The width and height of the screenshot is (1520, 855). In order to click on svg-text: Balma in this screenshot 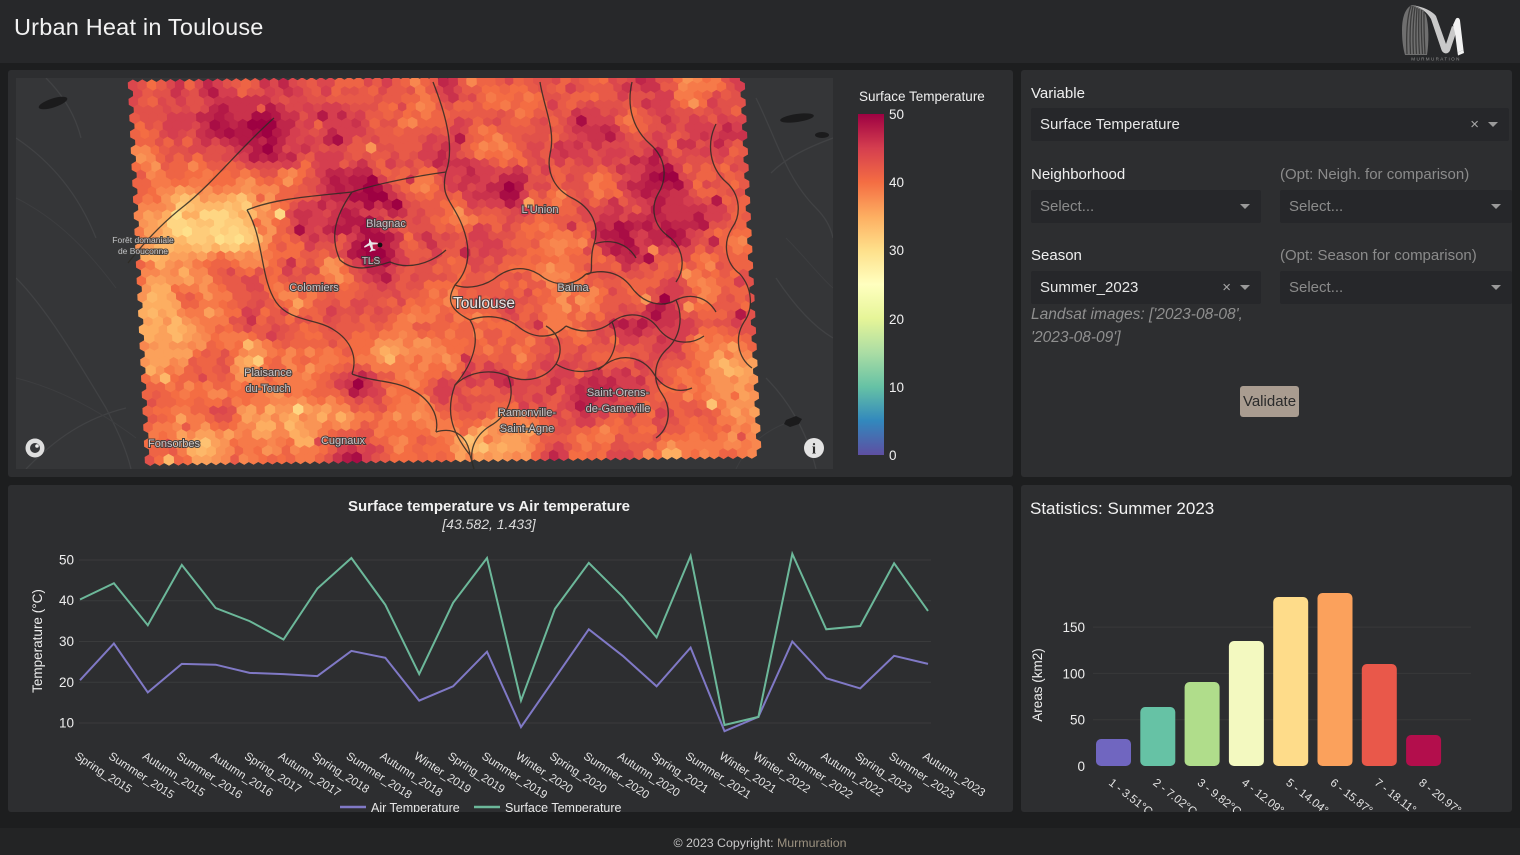, I will do `click(573, 288)`.